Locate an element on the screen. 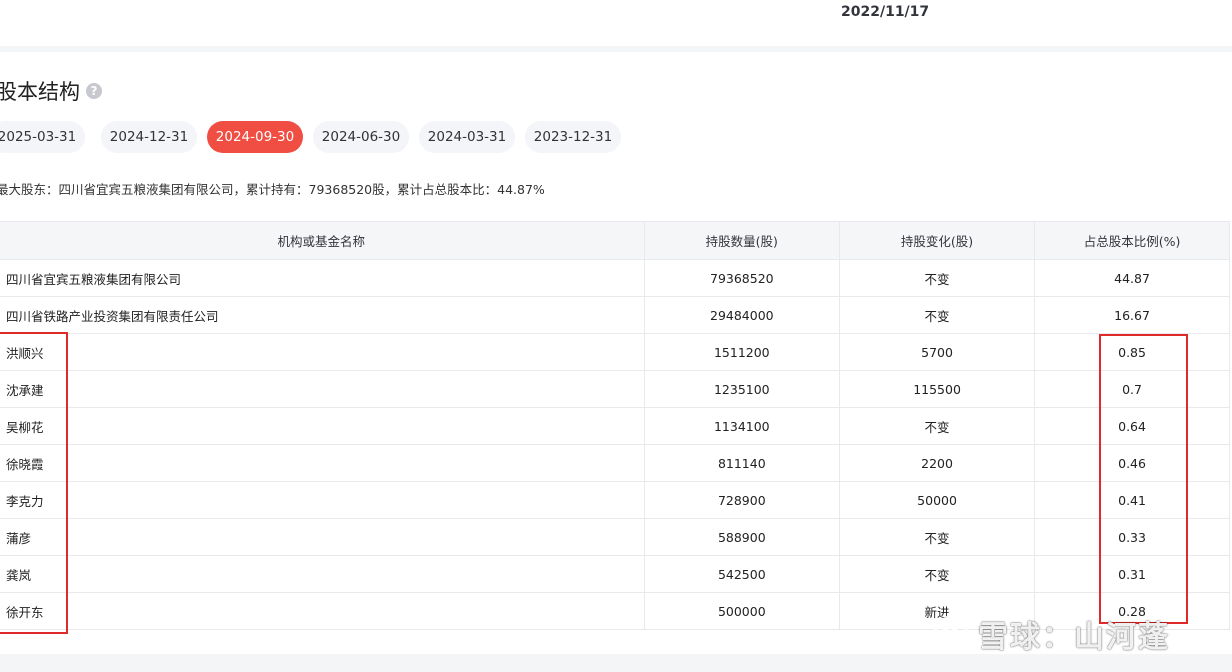 The height and width of the screenshot is (672, 1232). holder-shares: 728900 is located at coordinates (742, 500).